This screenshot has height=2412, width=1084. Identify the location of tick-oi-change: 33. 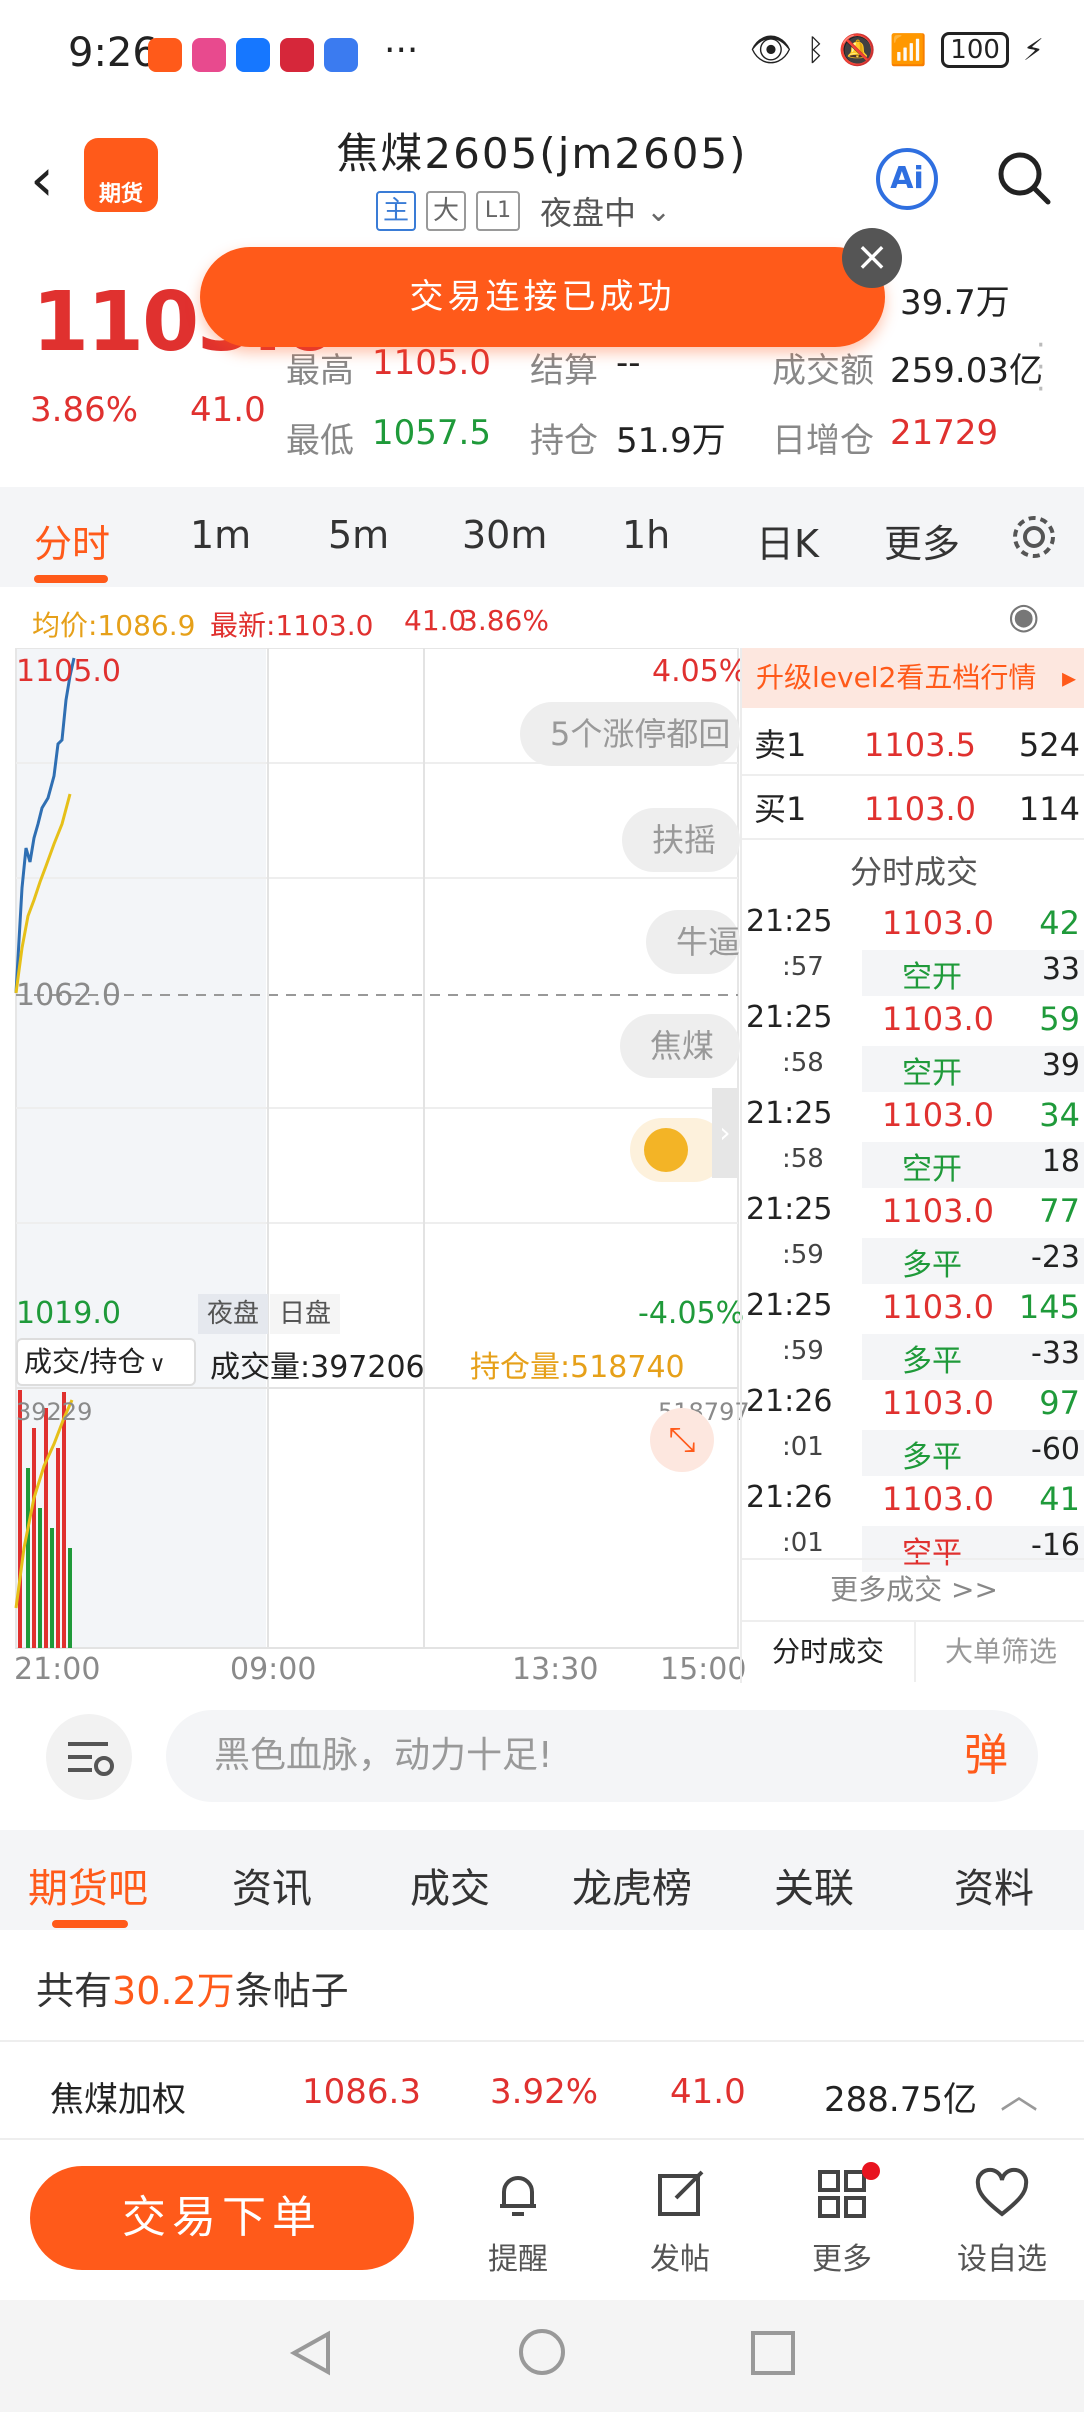
(1060, 969).